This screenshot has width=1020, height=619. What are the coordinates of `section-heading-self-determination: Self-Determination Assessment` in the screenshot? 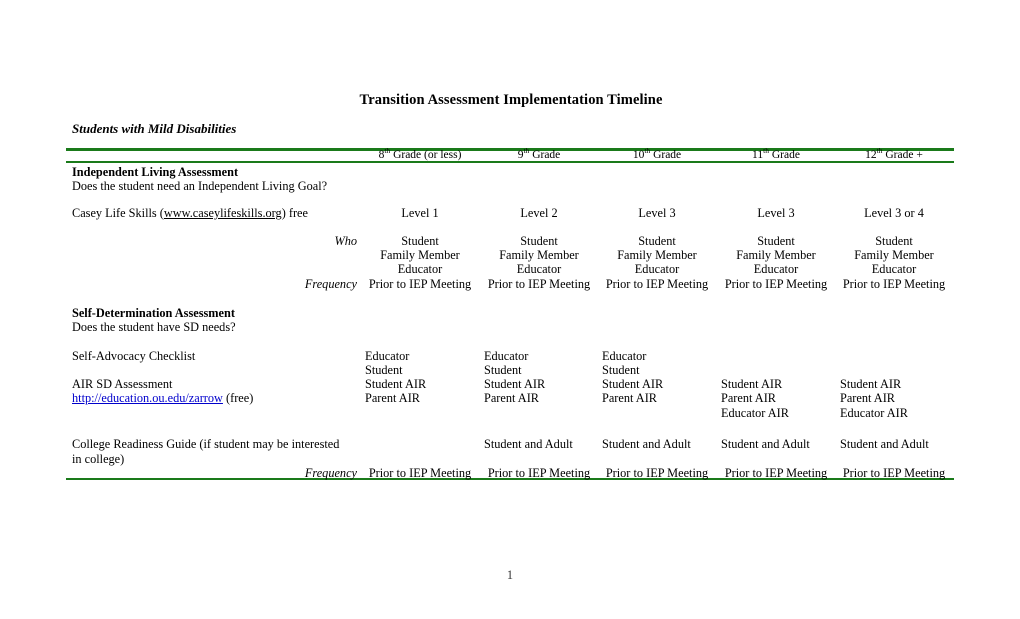 It's located at (153, 313).